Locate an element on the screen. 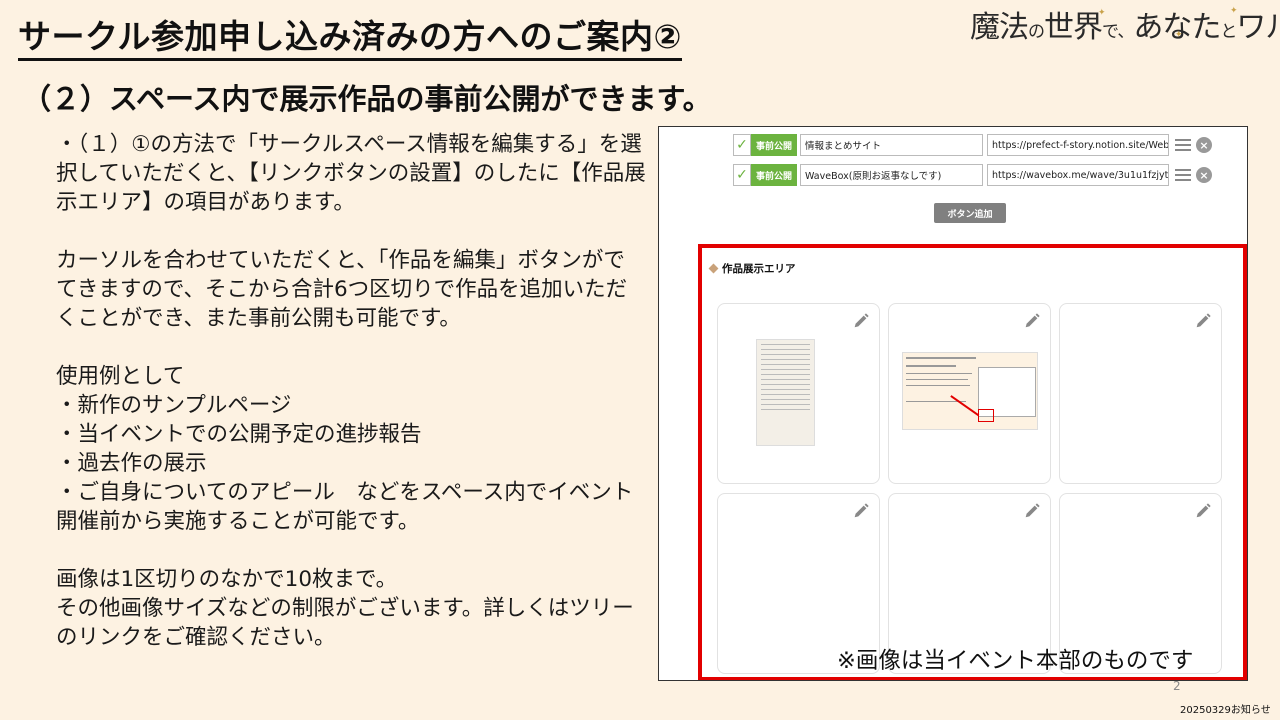 The image size is (1280, 720). gallery-title: 作品展示エリア is located at coordinates (752, 268).